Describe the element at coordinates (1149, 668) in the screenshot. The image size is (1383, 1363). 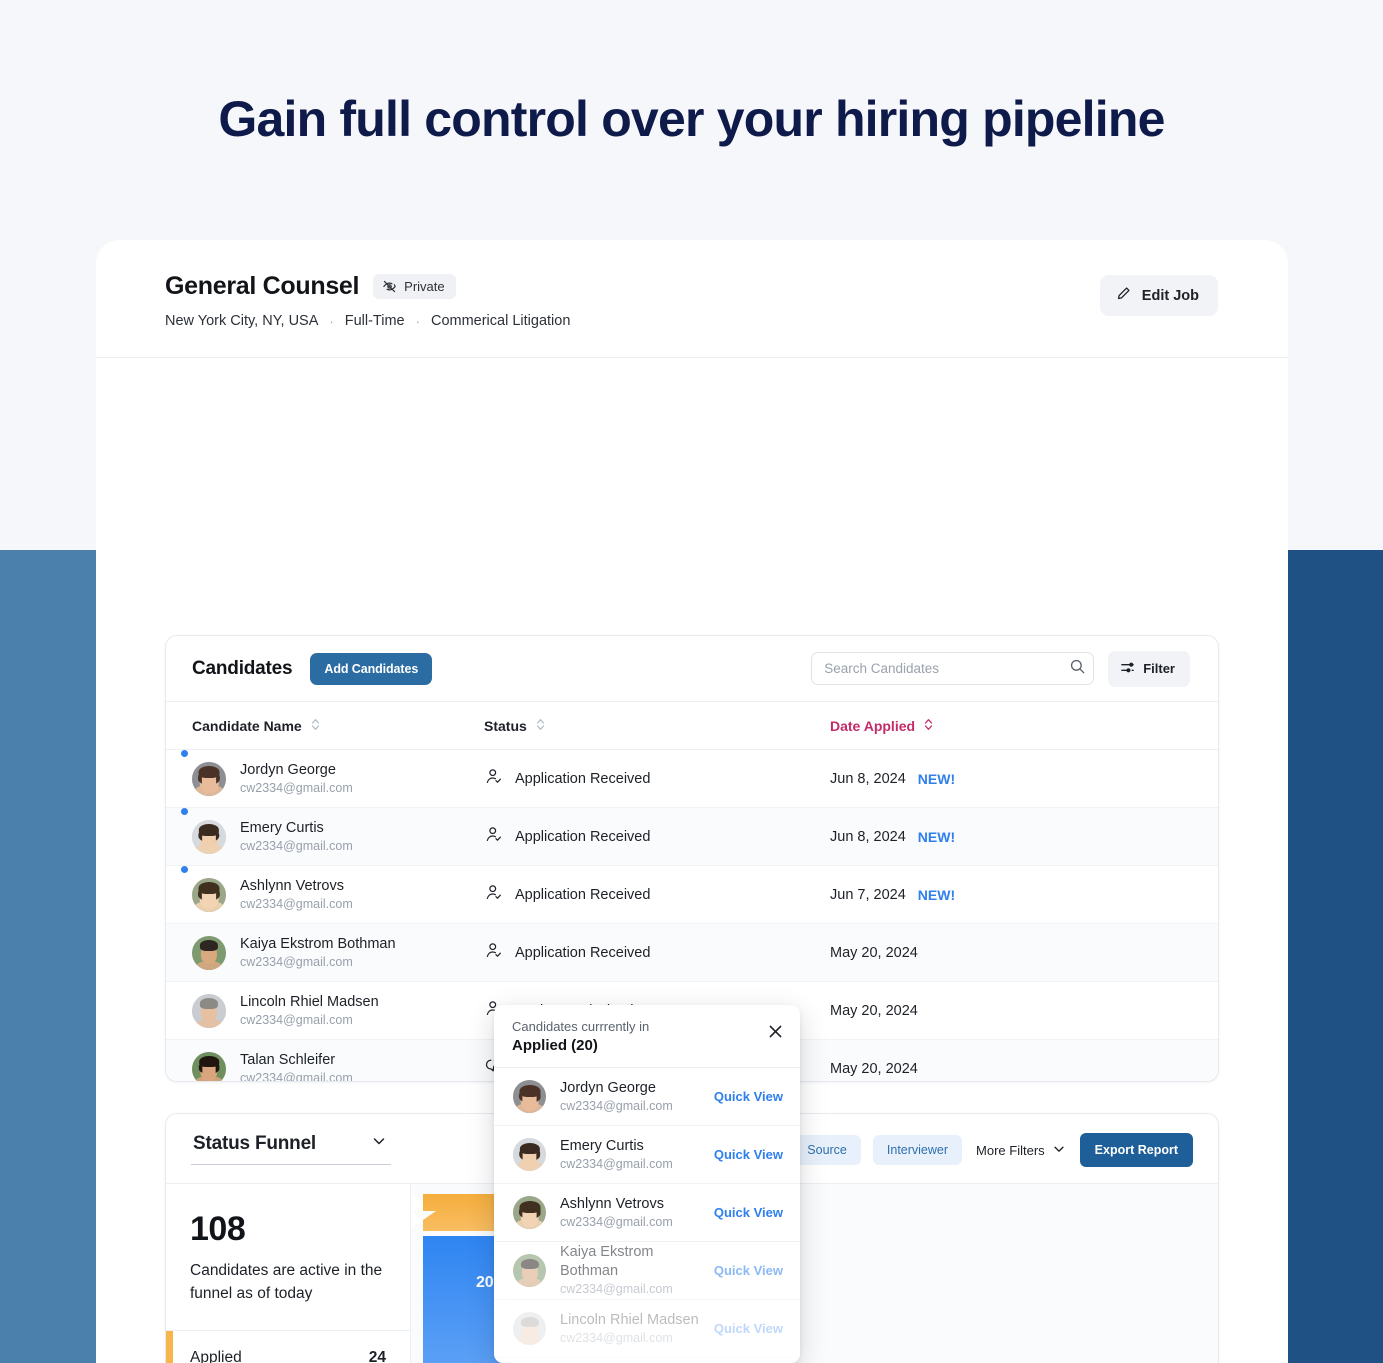
I see `filter-button: Filter` at that location.